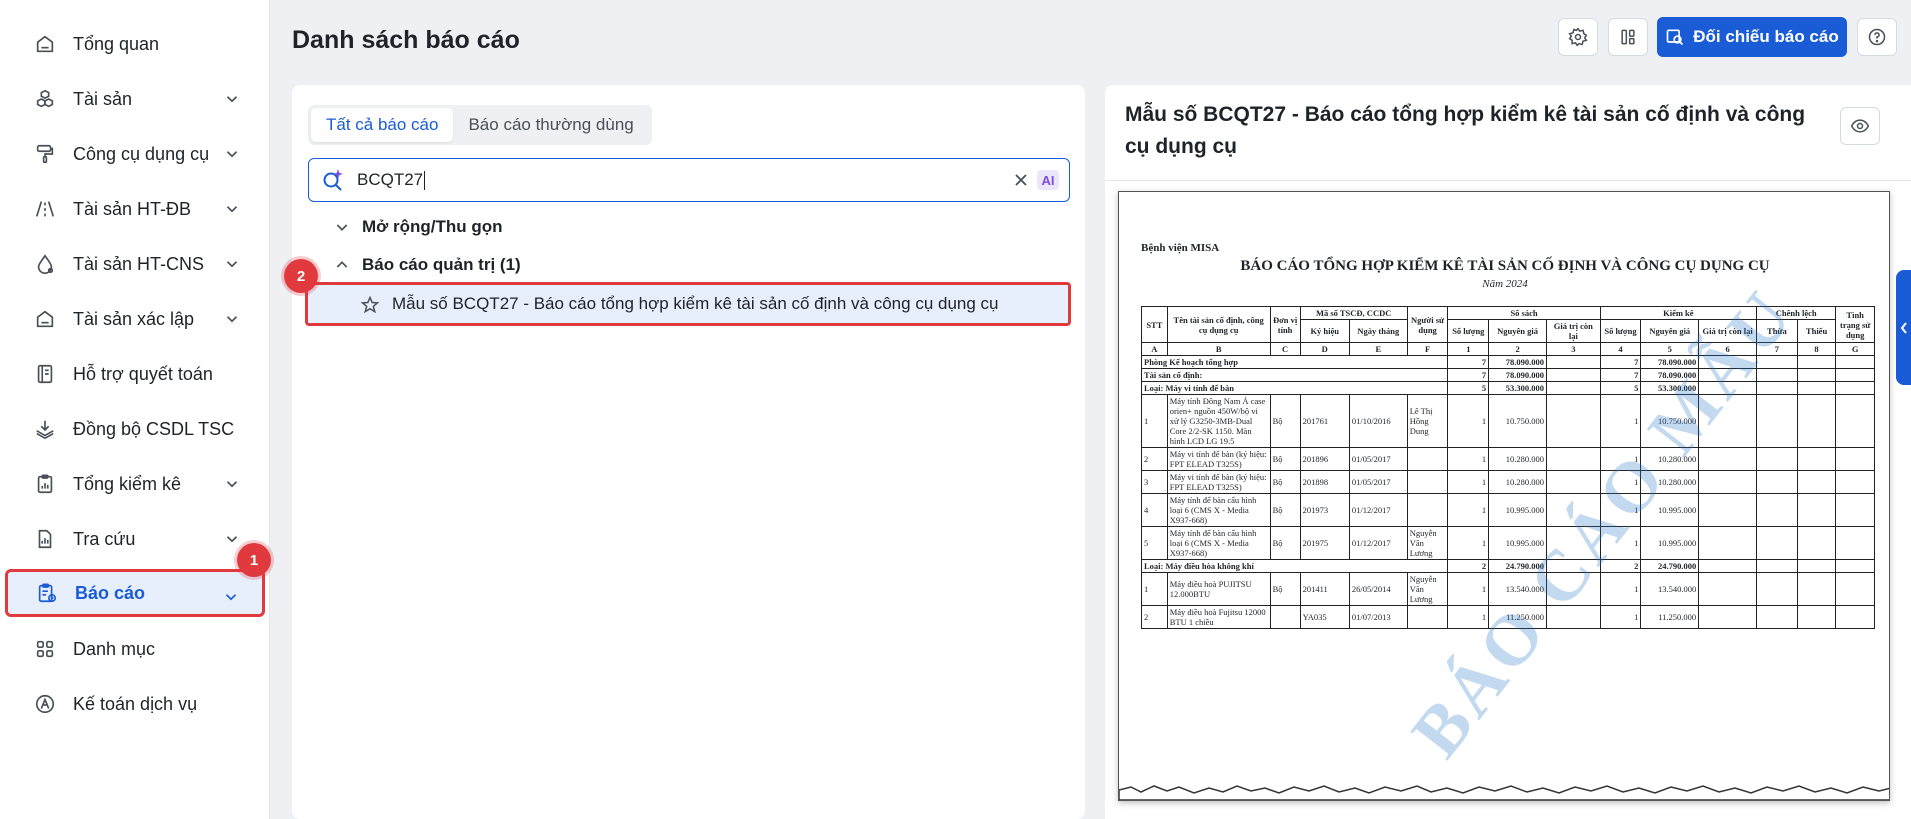  Describe the element at coordinates (103, 98) in the screenshot. I see `sidebar-item-label: Tài sản` at that location.